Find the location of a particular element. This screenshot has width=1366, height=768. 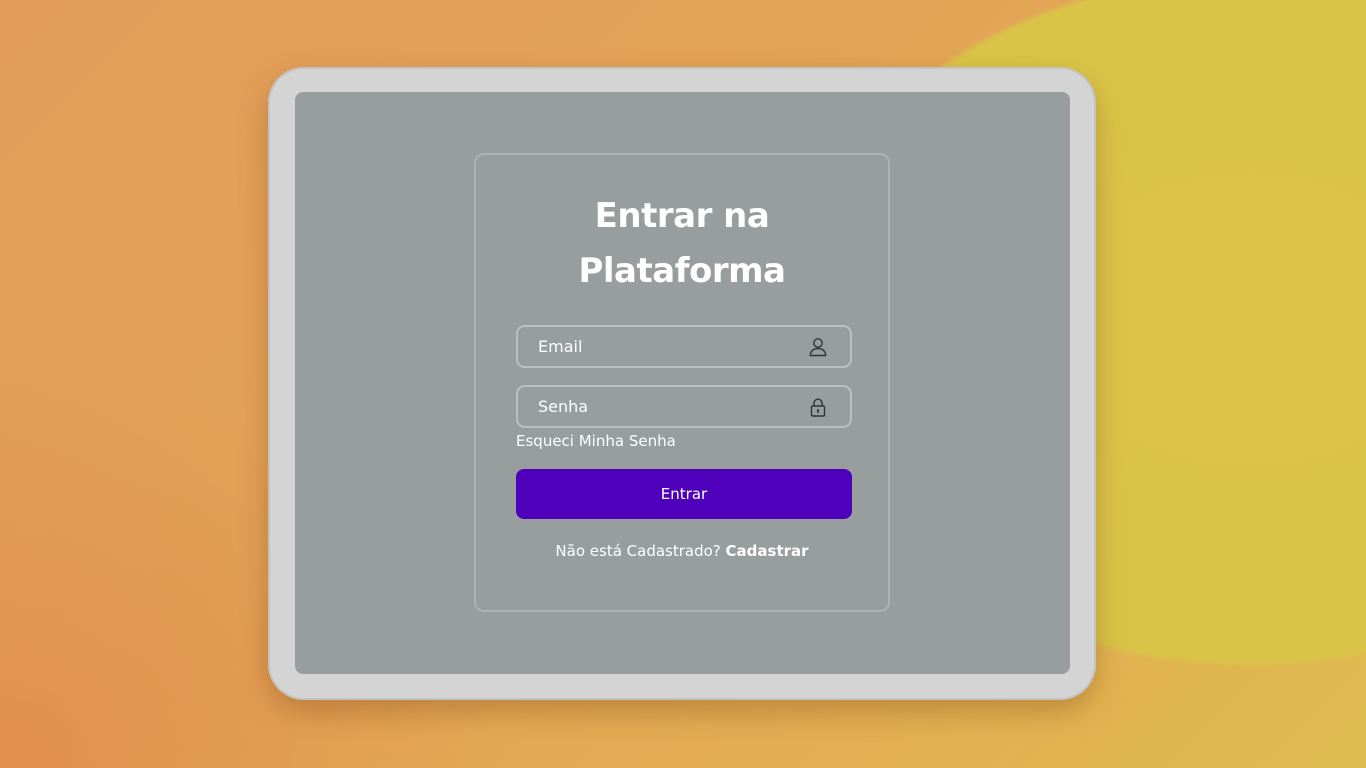

title-line-2: Plataforma is located at coordinates (682, 271).